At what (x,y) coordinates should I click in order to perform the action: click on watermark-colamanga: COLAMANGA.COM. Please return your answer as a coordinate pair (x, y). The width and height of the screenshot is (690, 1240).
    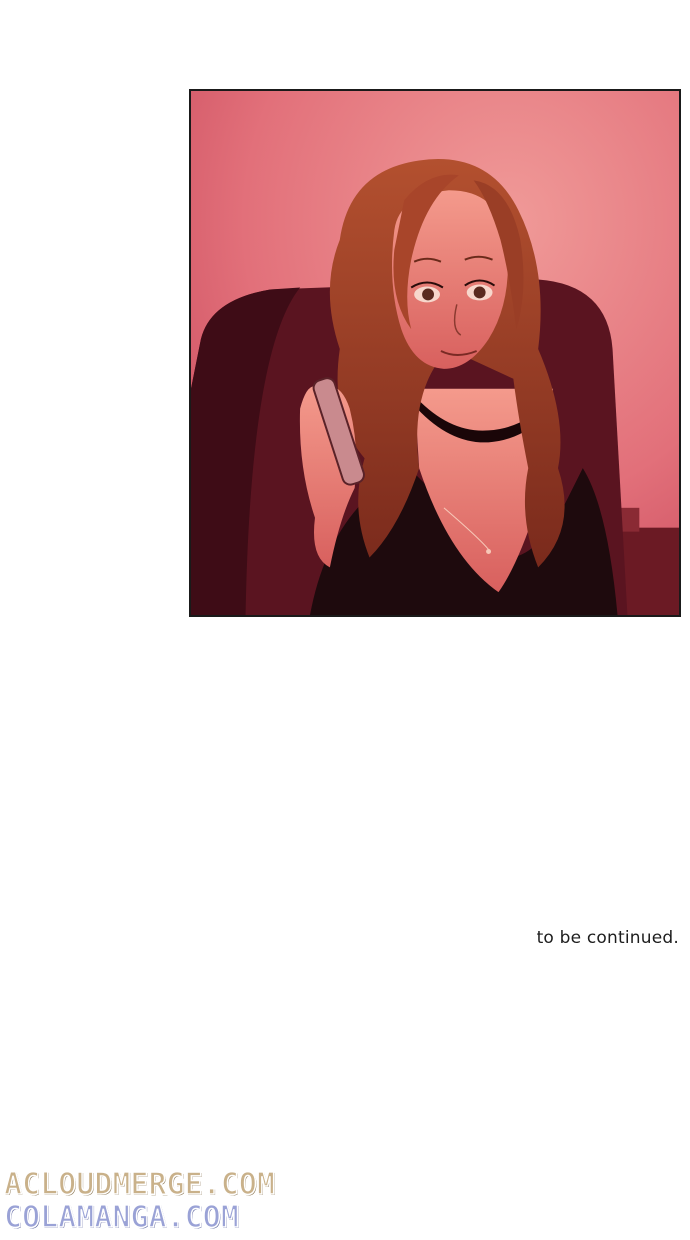
    Looking at the image, I should click on (121, 1217).